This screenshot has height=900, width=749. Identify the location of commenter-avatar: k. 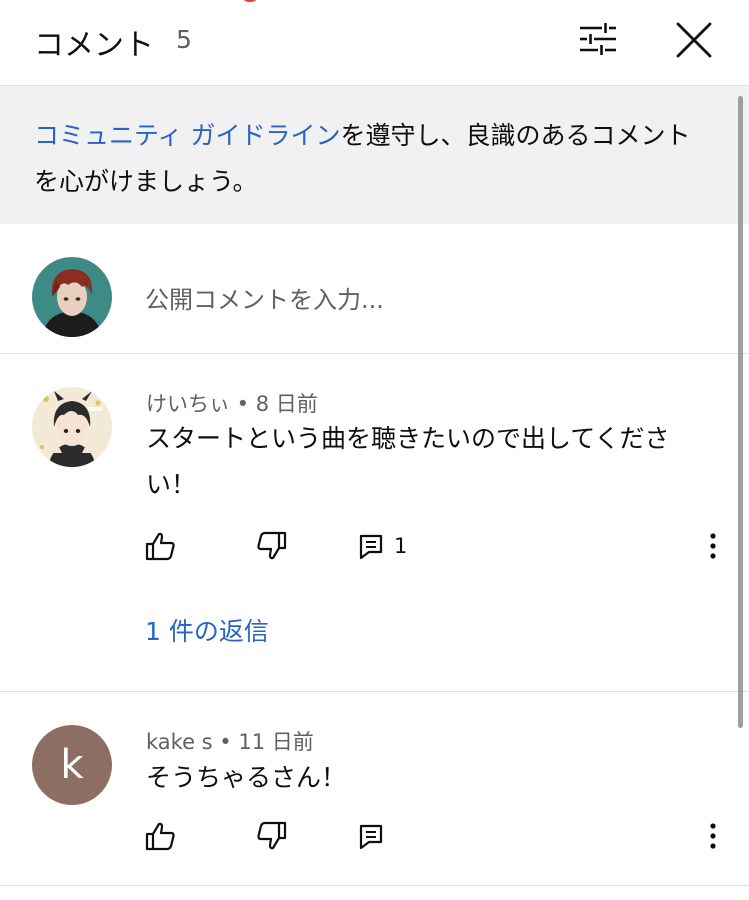
(72, 765).